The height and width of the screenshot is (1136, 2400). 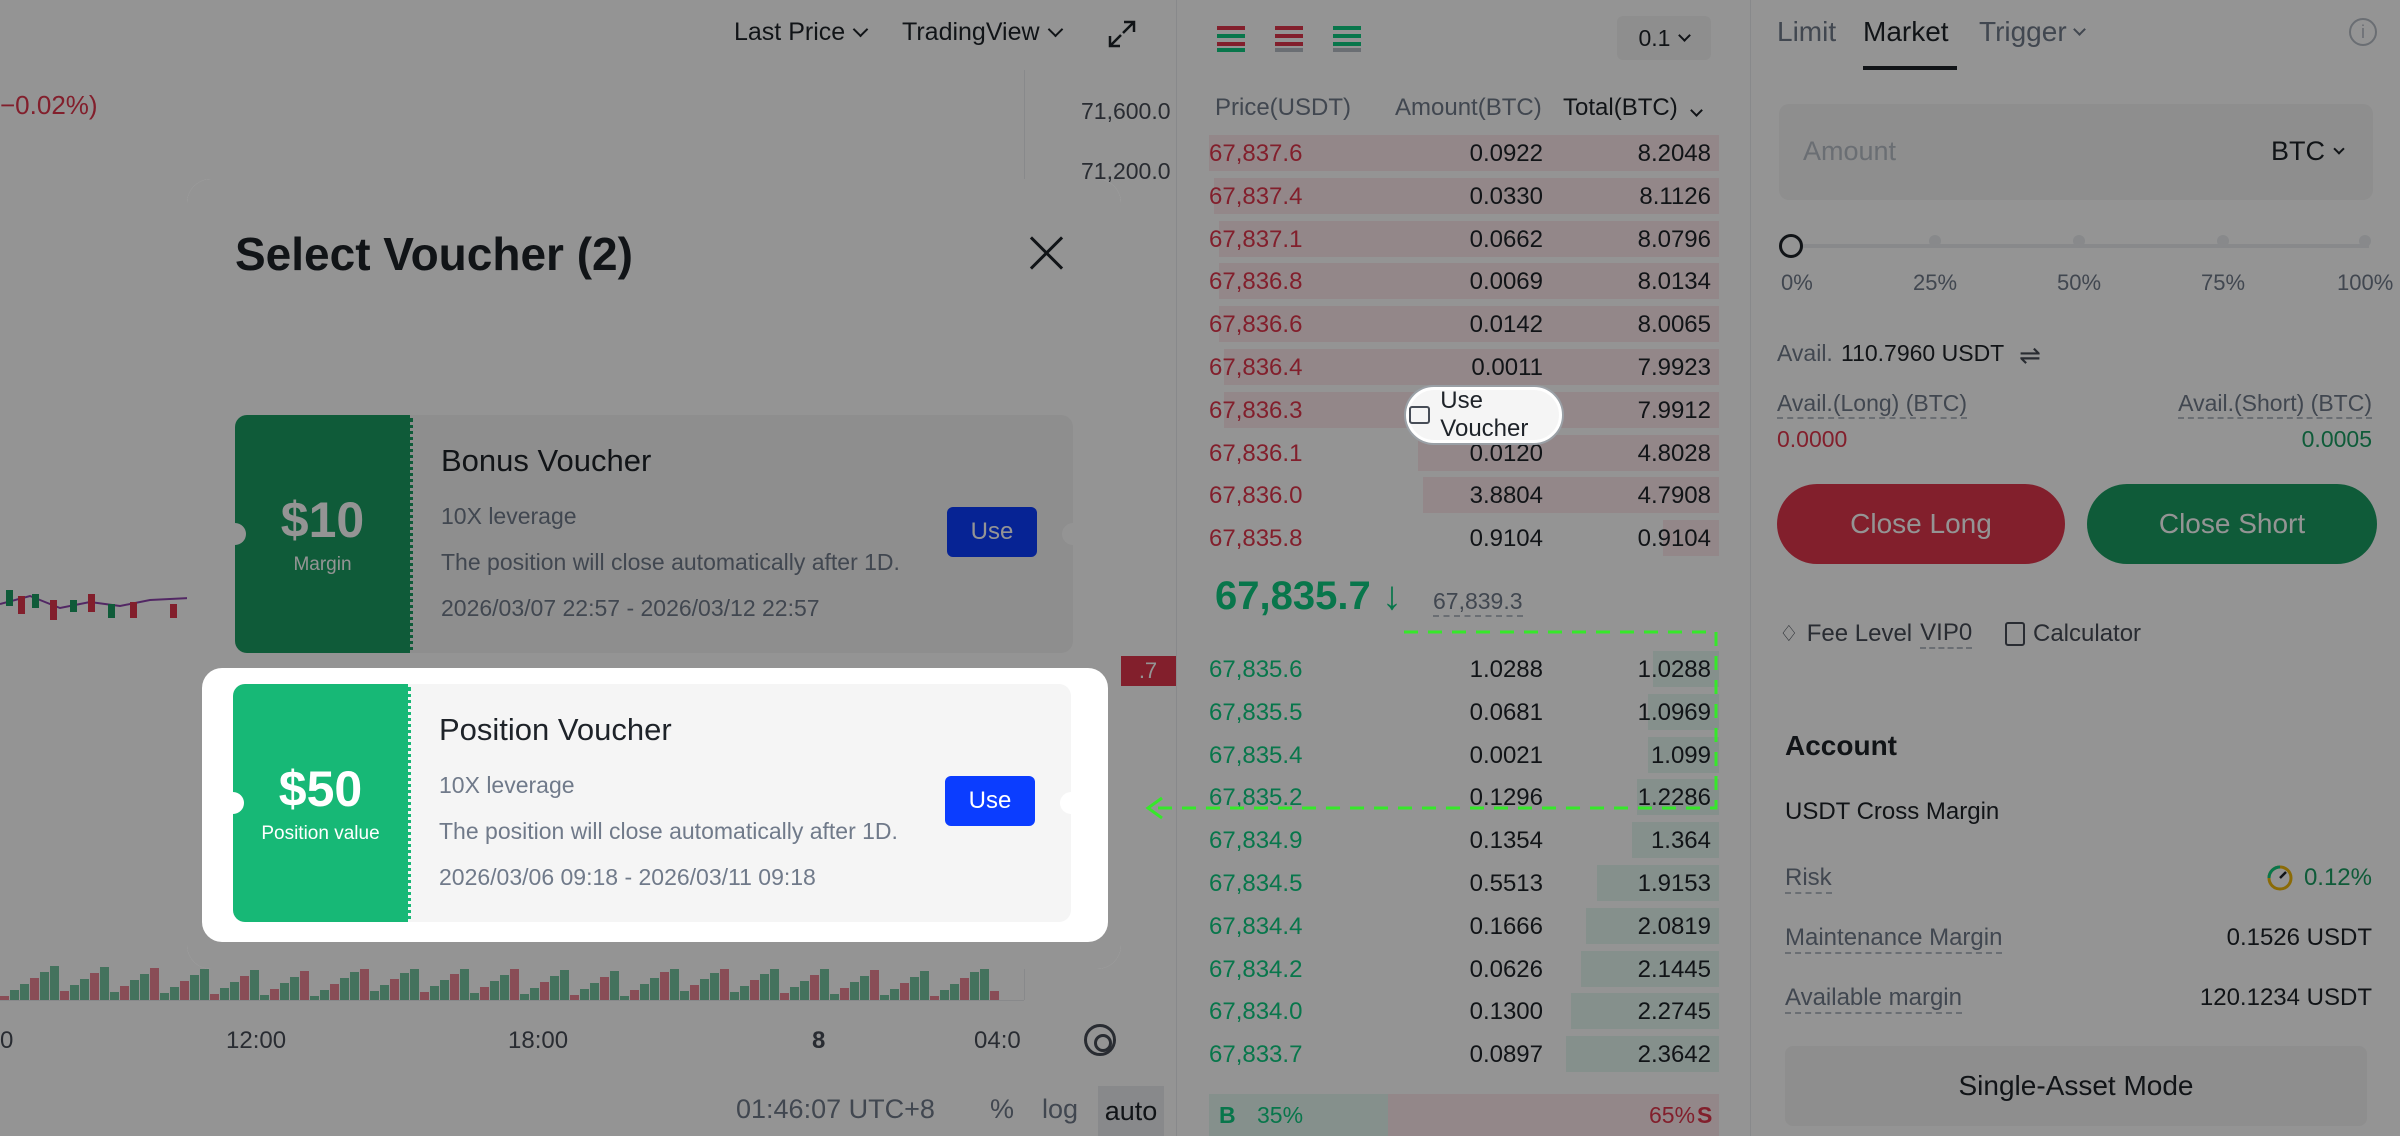 I want to click on voucher-value-panel: $10 Margin, so click(x=324, y=534).